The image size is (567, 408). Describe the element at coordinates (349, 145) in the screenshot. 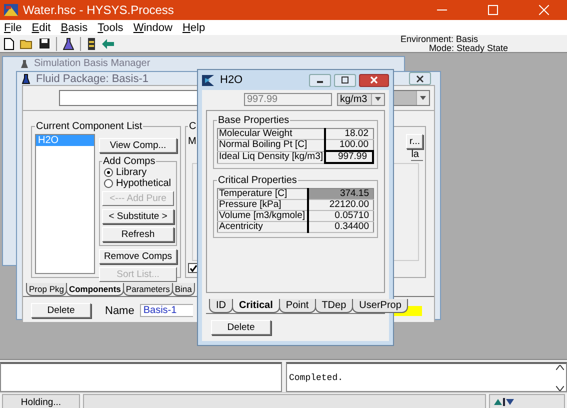

I see `property-value: 100.00` at that location.